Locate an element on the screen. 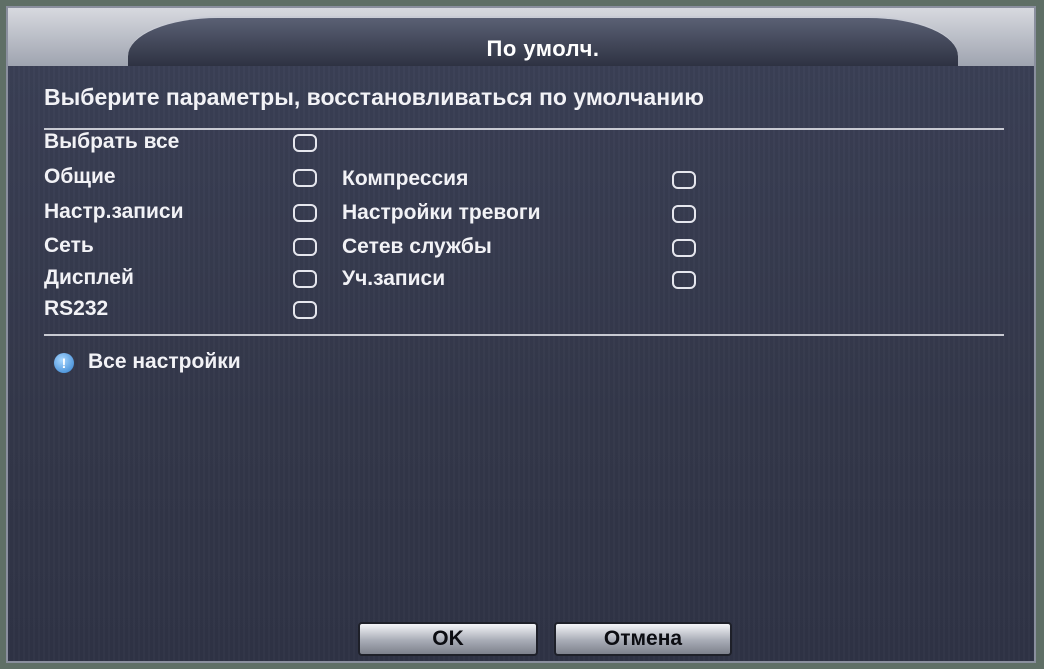 The width and height of the screenshot is (1044, 669). top-divider is located at coordinates (524, 129).